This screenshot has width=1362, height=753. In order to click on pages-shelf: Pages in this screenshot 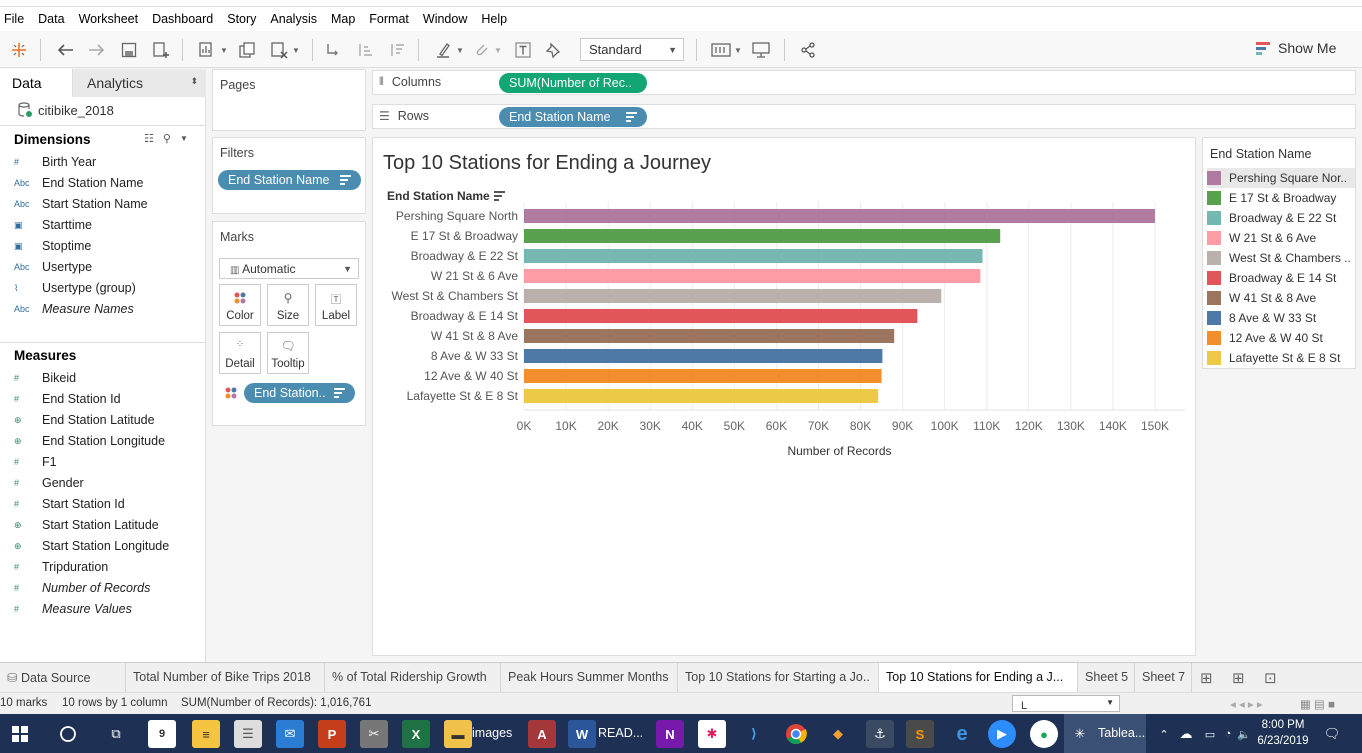, I will do `click(289, 100)`.